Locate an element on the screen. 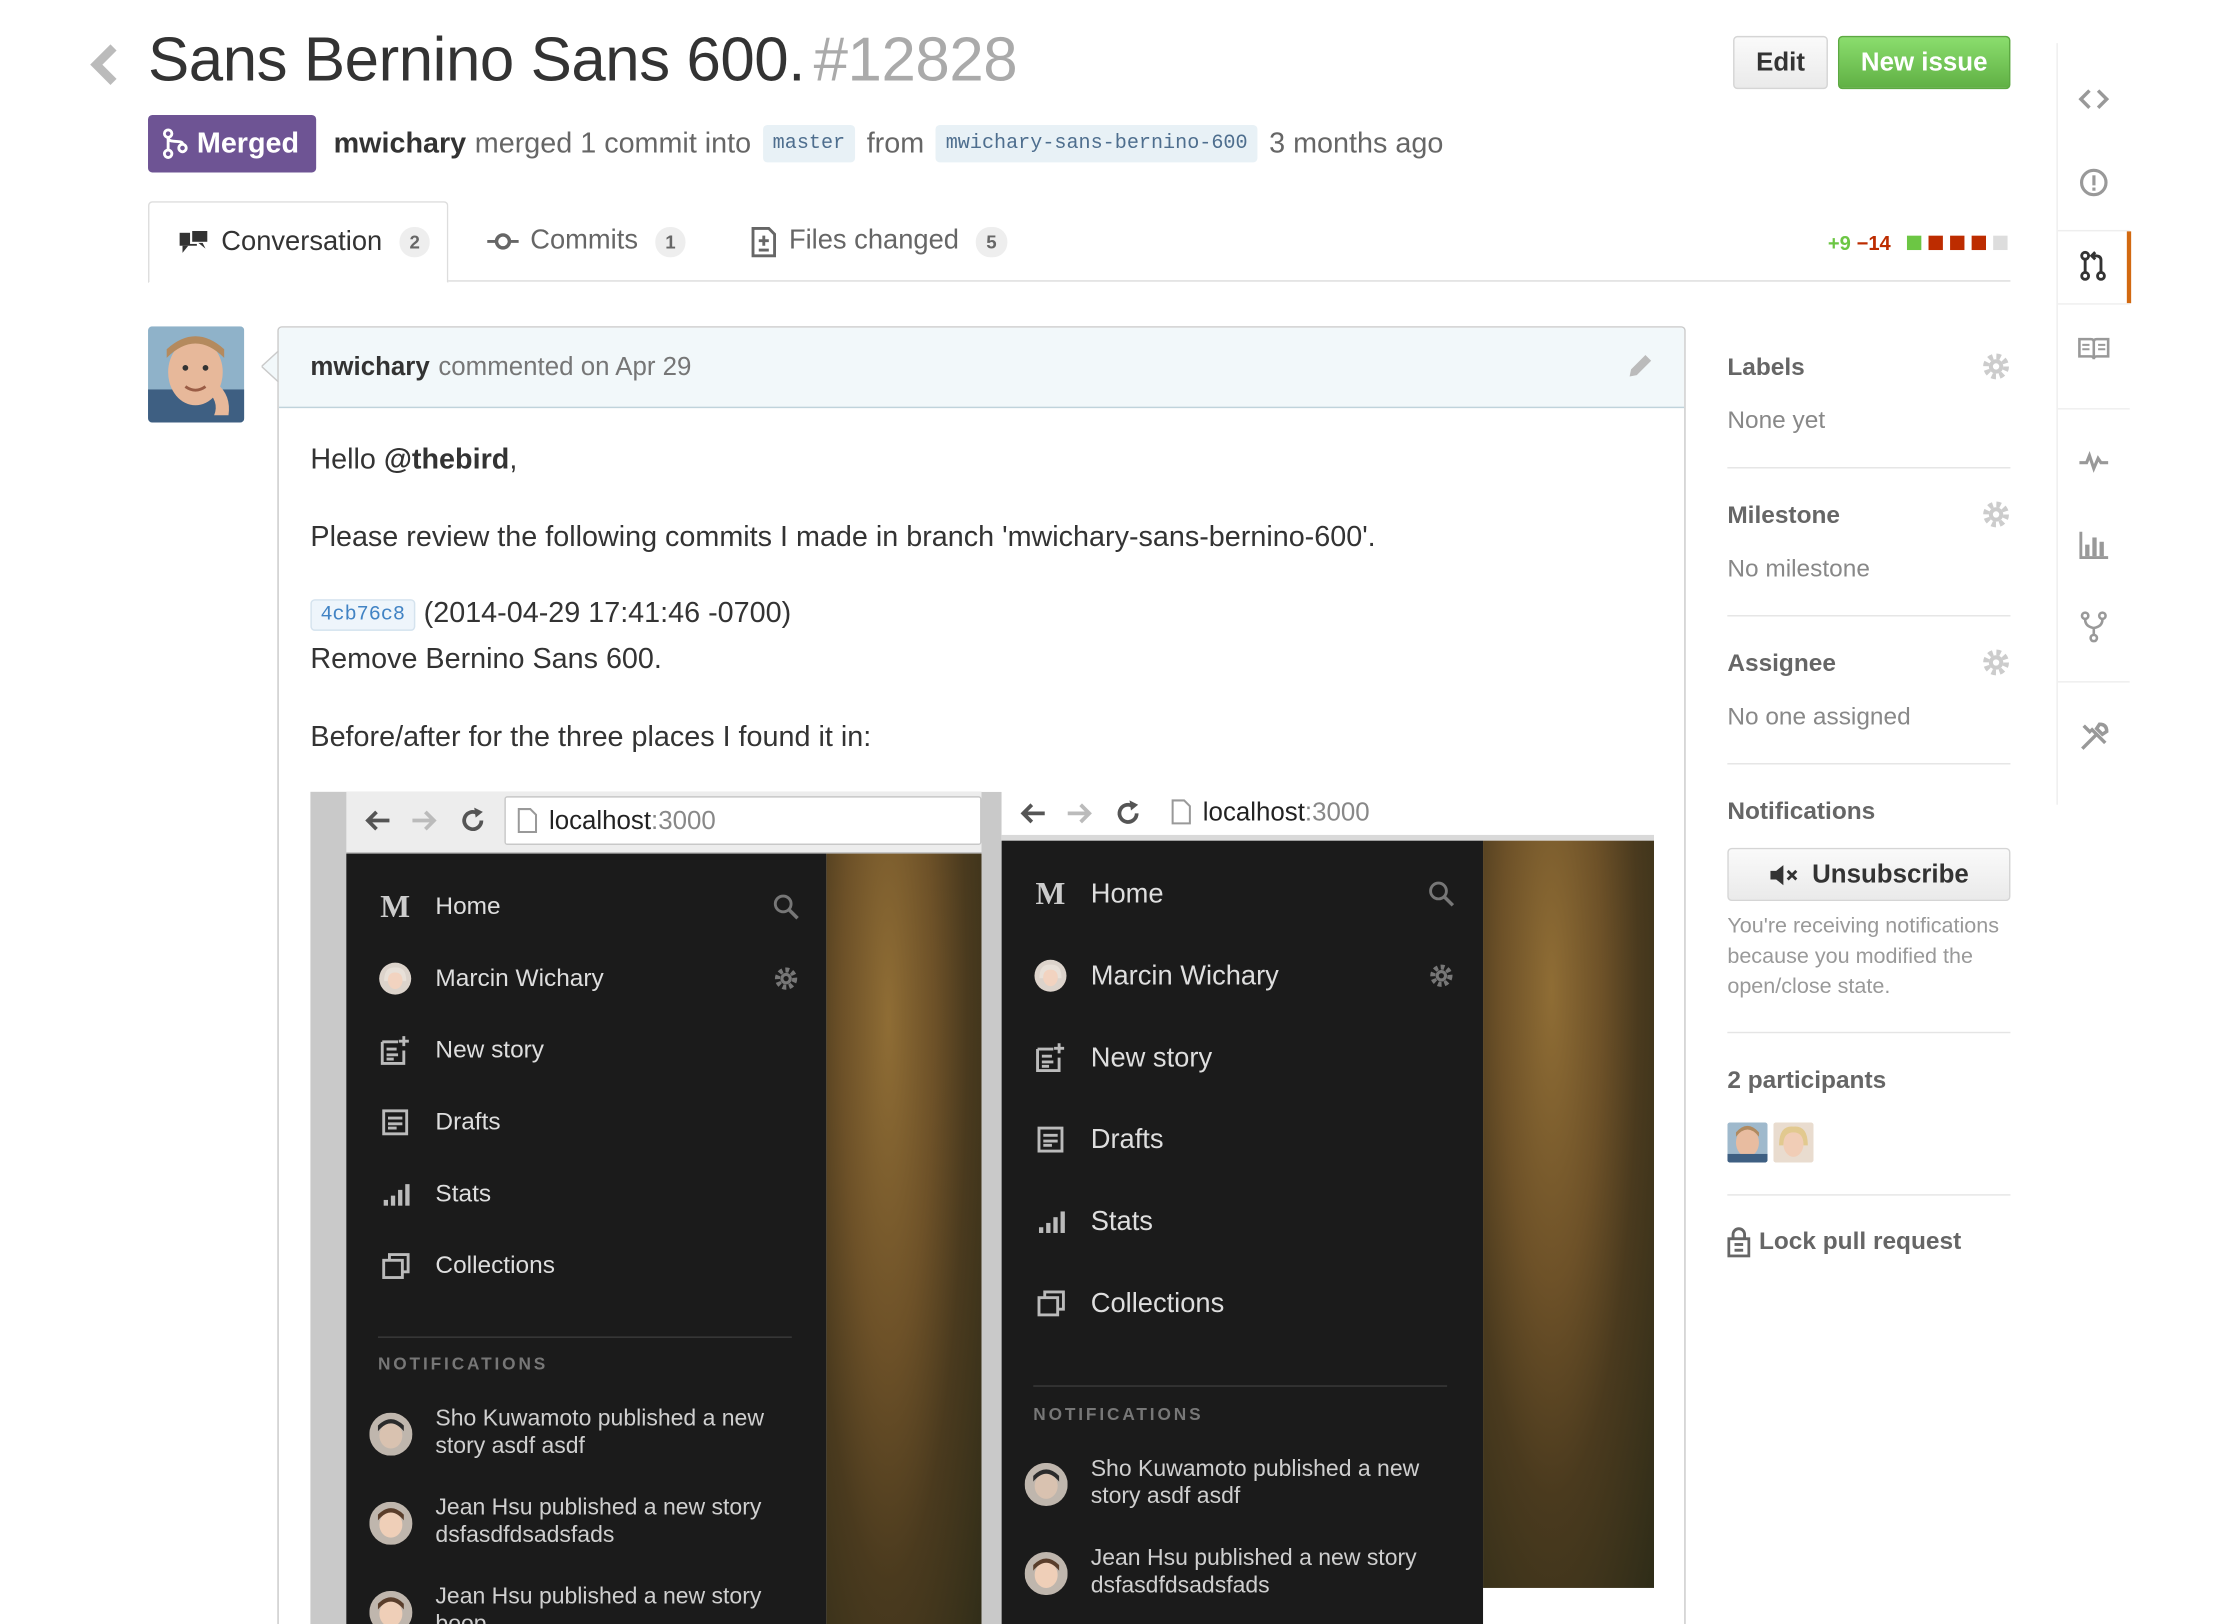 The height and width of the screenshot is (1624, 2226). back-chevron-icon is located at coordinates (104, 64).